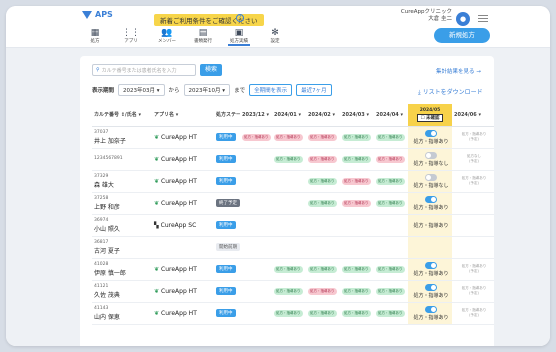  I want to click on col-month: 2023/12 ▾, so click(256, 115).